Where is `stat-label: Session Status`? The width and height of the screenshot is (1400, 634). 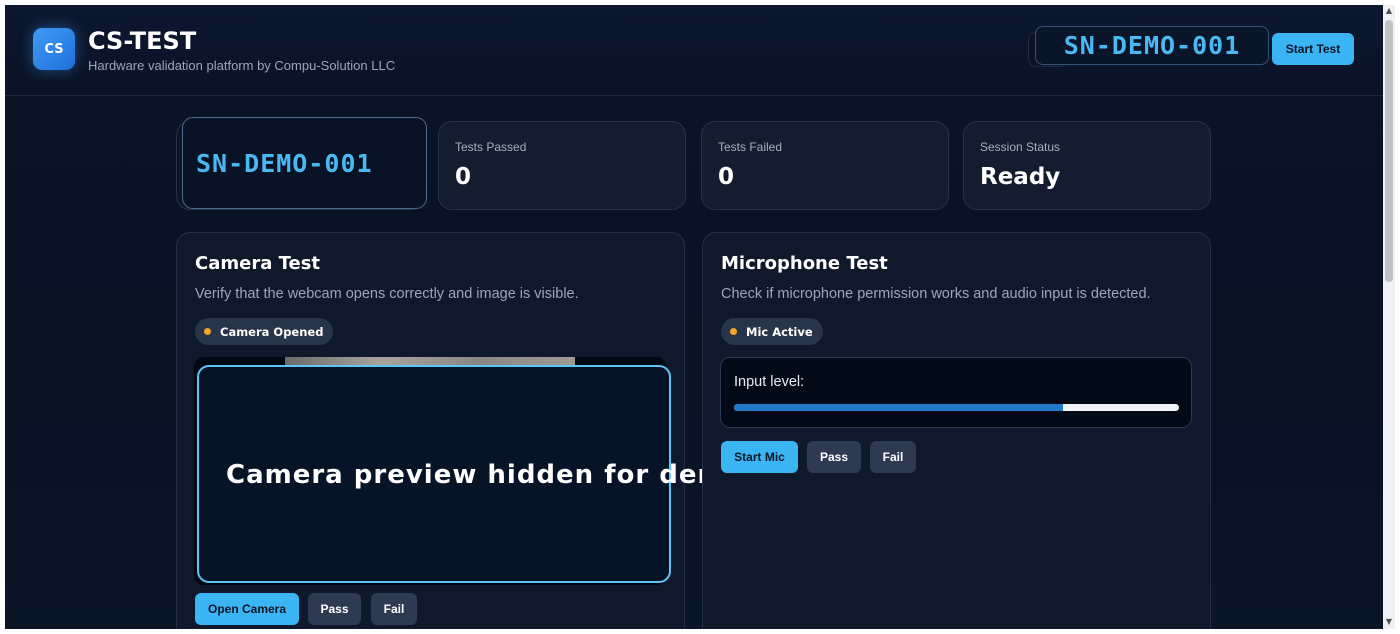
stat-label: Session Status is located at coordinates (1020, 147).